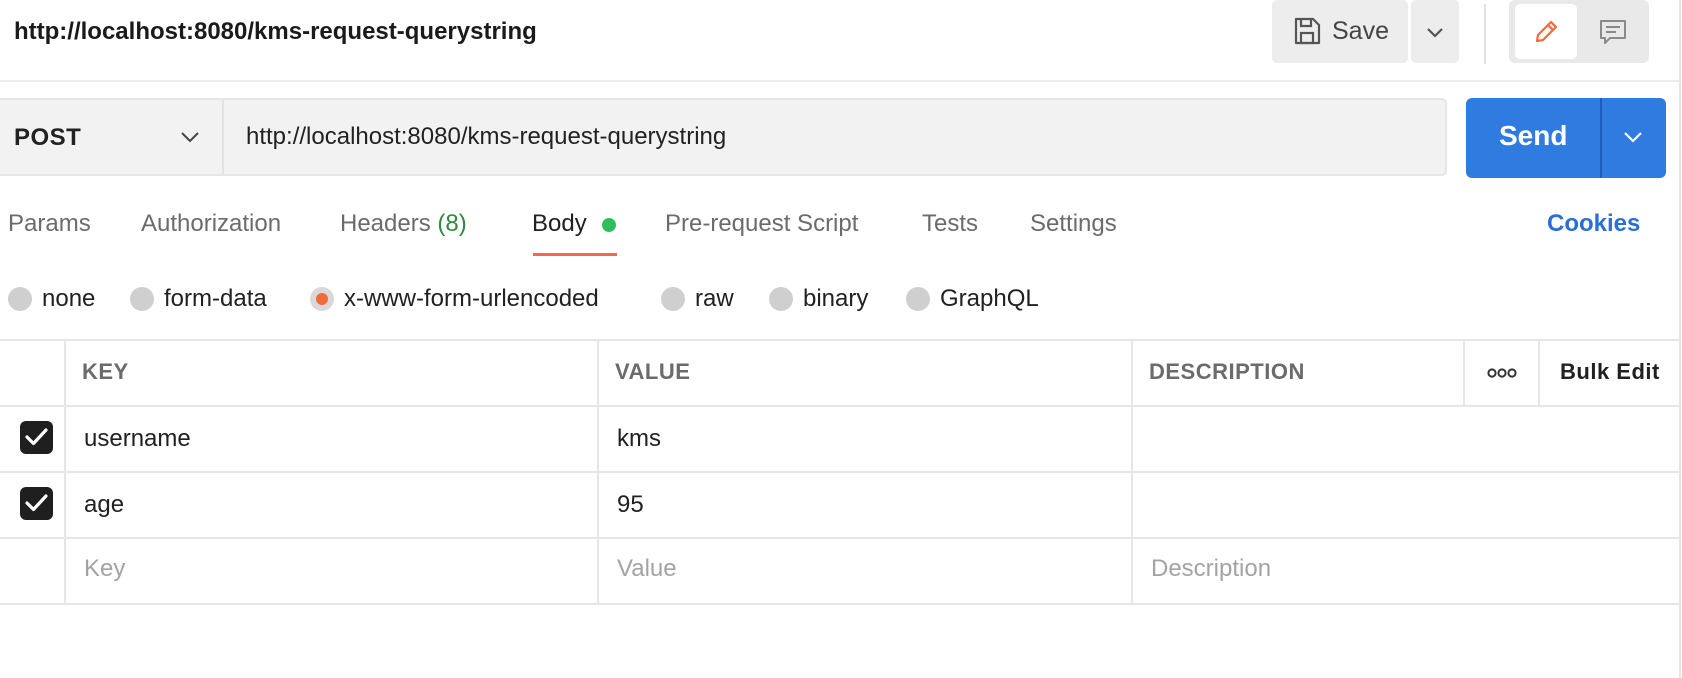  I want to click on tab-headers: Headers (8), so click(403, 224).